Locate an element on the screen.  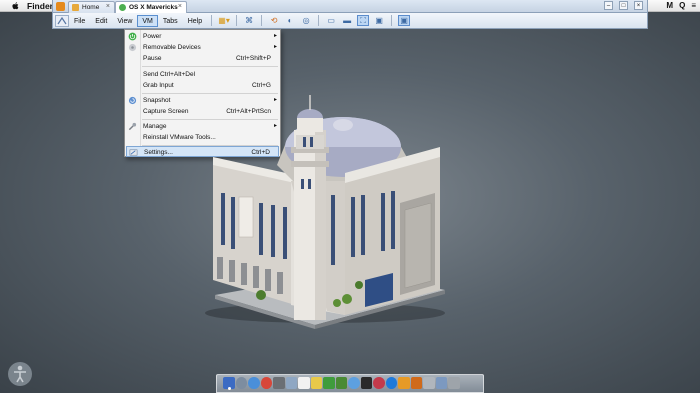
vmware-dock-icon is located at coordinates (416, 383).